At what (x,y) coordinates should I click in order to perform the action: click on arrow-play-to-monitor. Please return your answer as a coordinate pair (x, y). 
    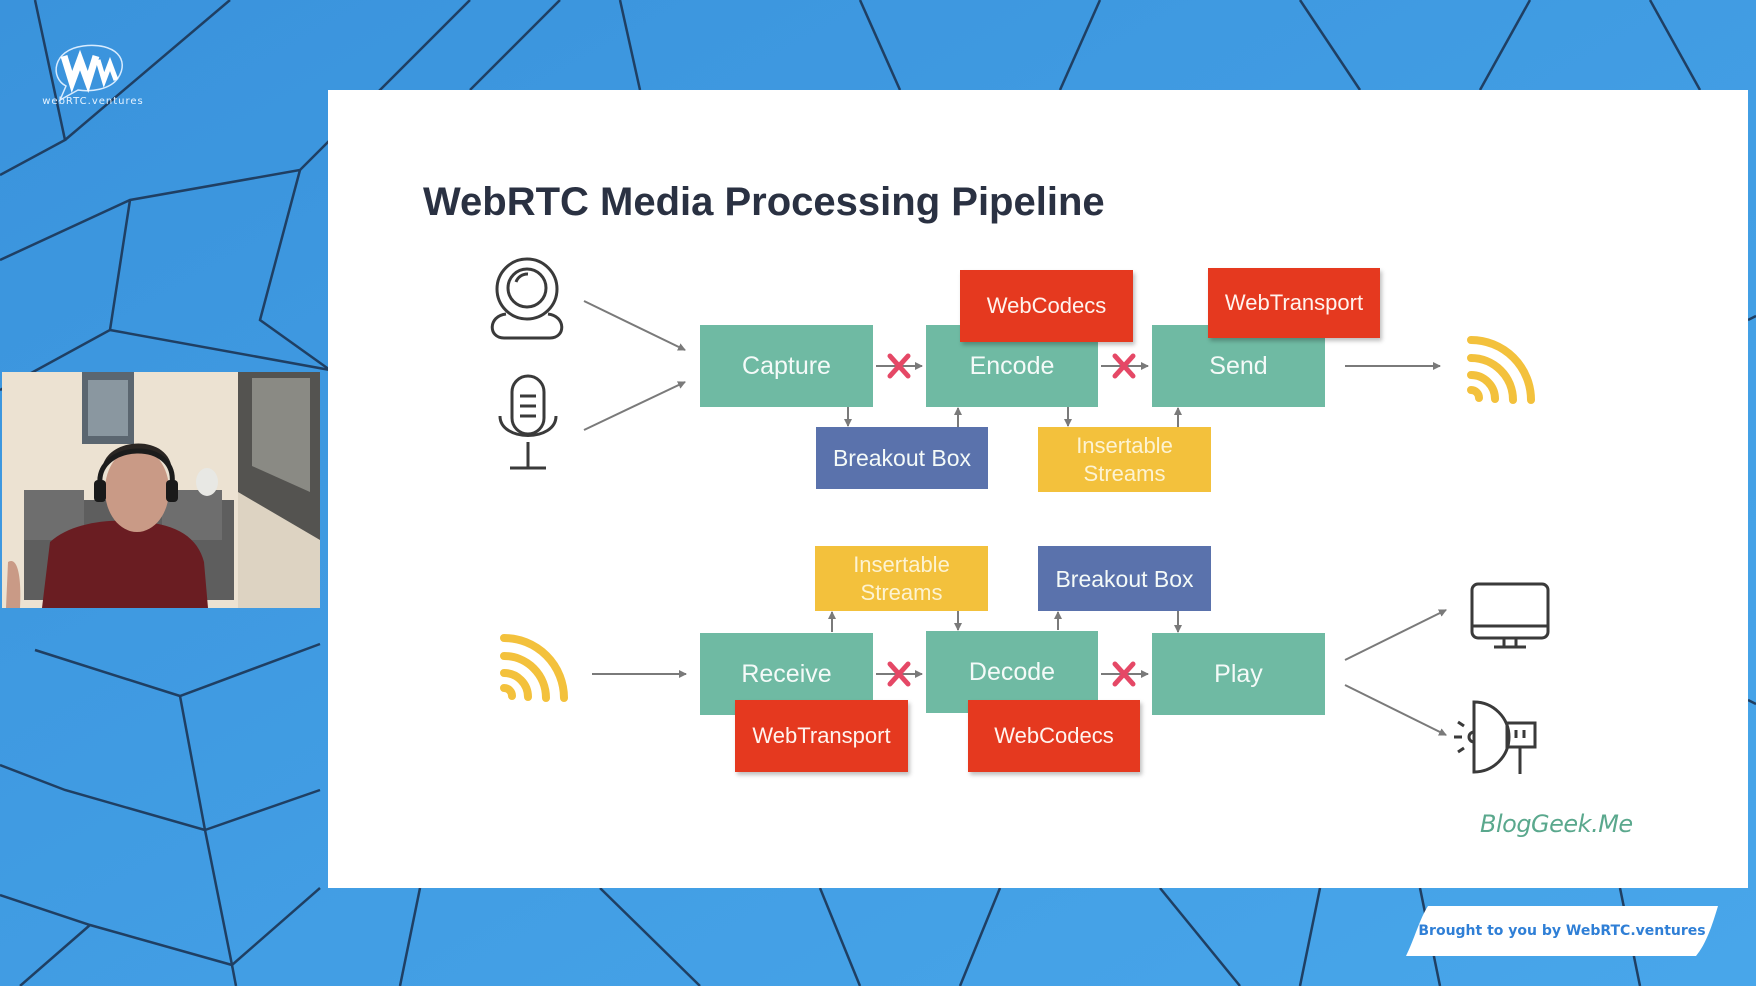
    Looking at the image, I should click on (1395, 635).